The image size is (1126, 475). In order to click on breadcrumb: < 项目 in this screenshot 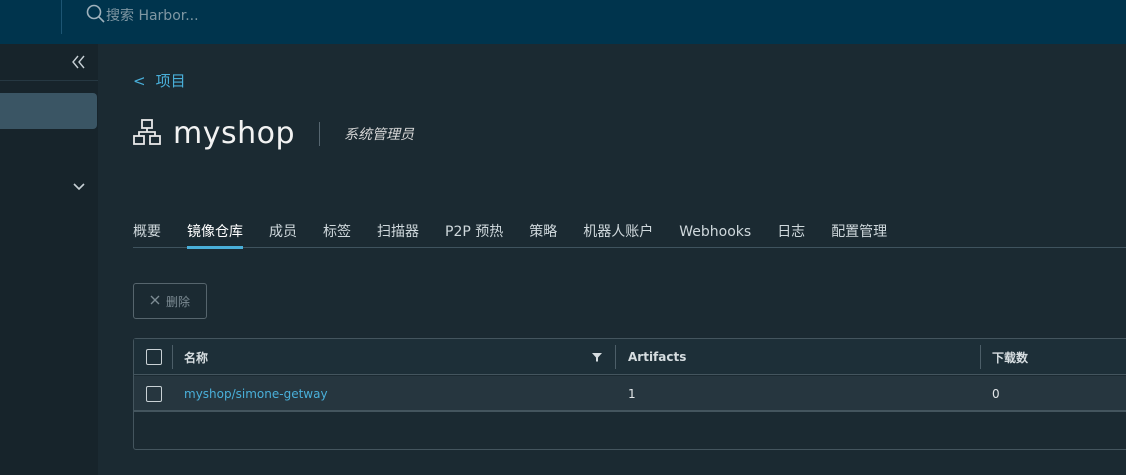, I will do `click(159, 80)`.